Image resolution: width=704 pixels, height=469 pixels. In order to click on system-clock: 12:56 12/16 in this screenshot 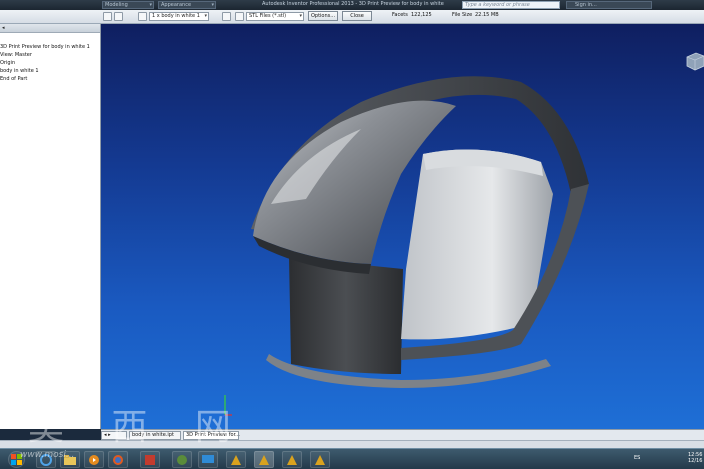, I will do `click(695, 458)`.